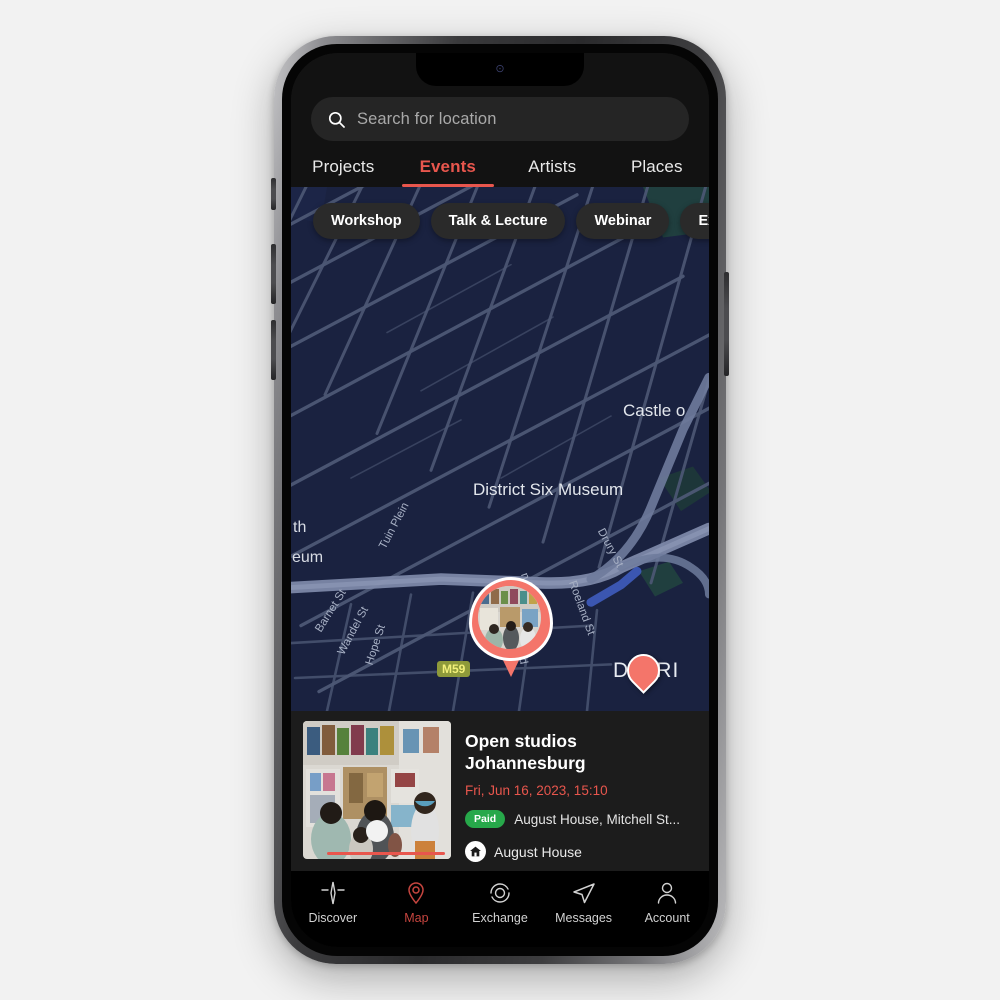 The width and height of the screenshot is (1000, 1000). I want to click on nav-label-exchange: Exchange, so click(500, 918).